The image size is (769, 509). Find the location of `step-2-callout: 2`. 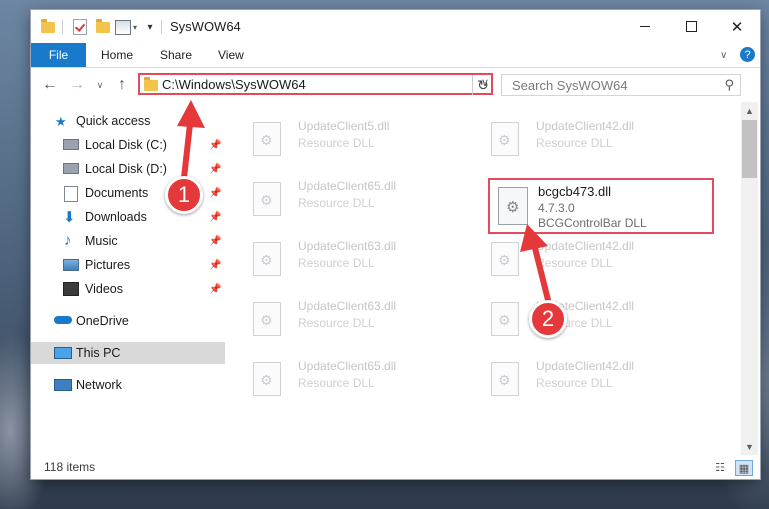

step-2-callout: 2 is located at coordinates (548, 319).